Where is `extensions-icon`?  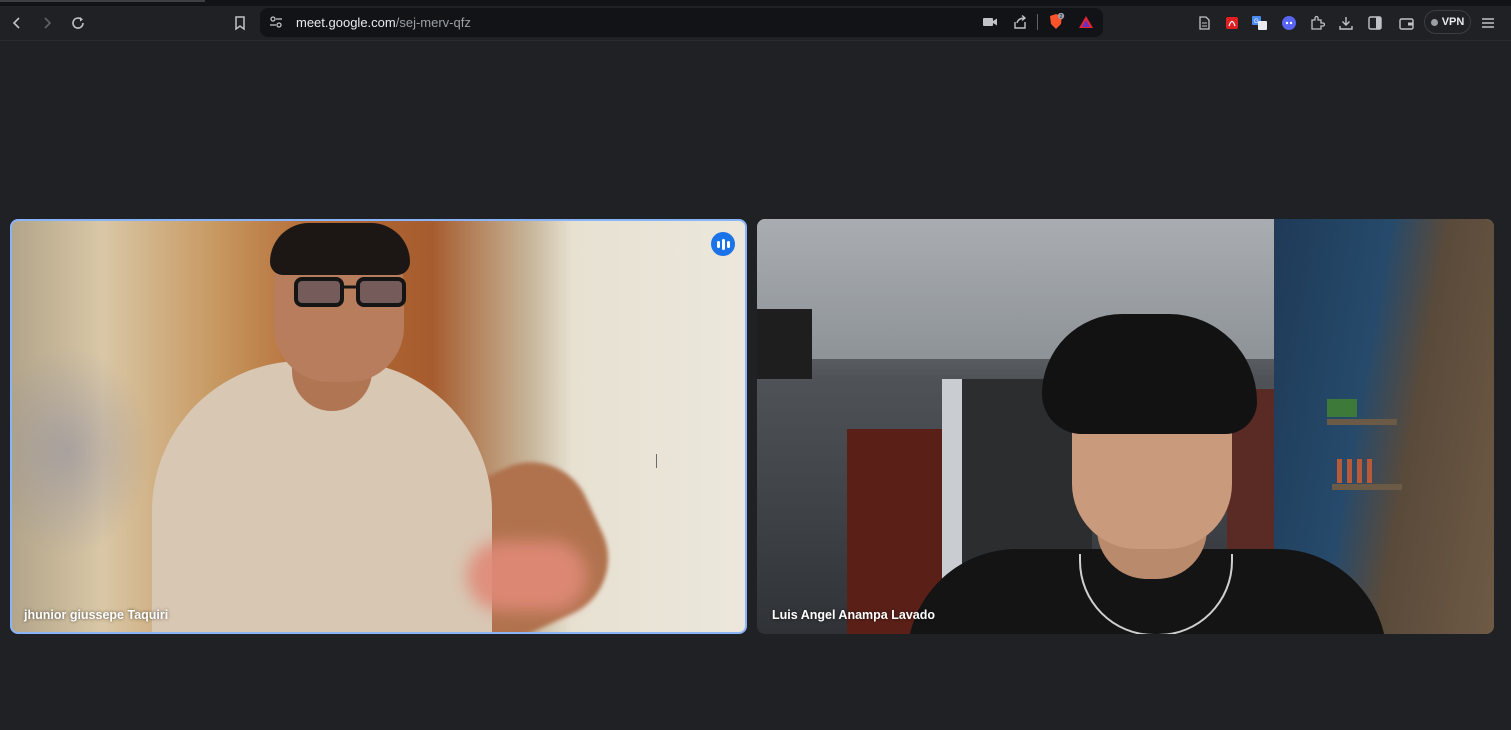 extensions-icon is located at coordinates (1317, 23).